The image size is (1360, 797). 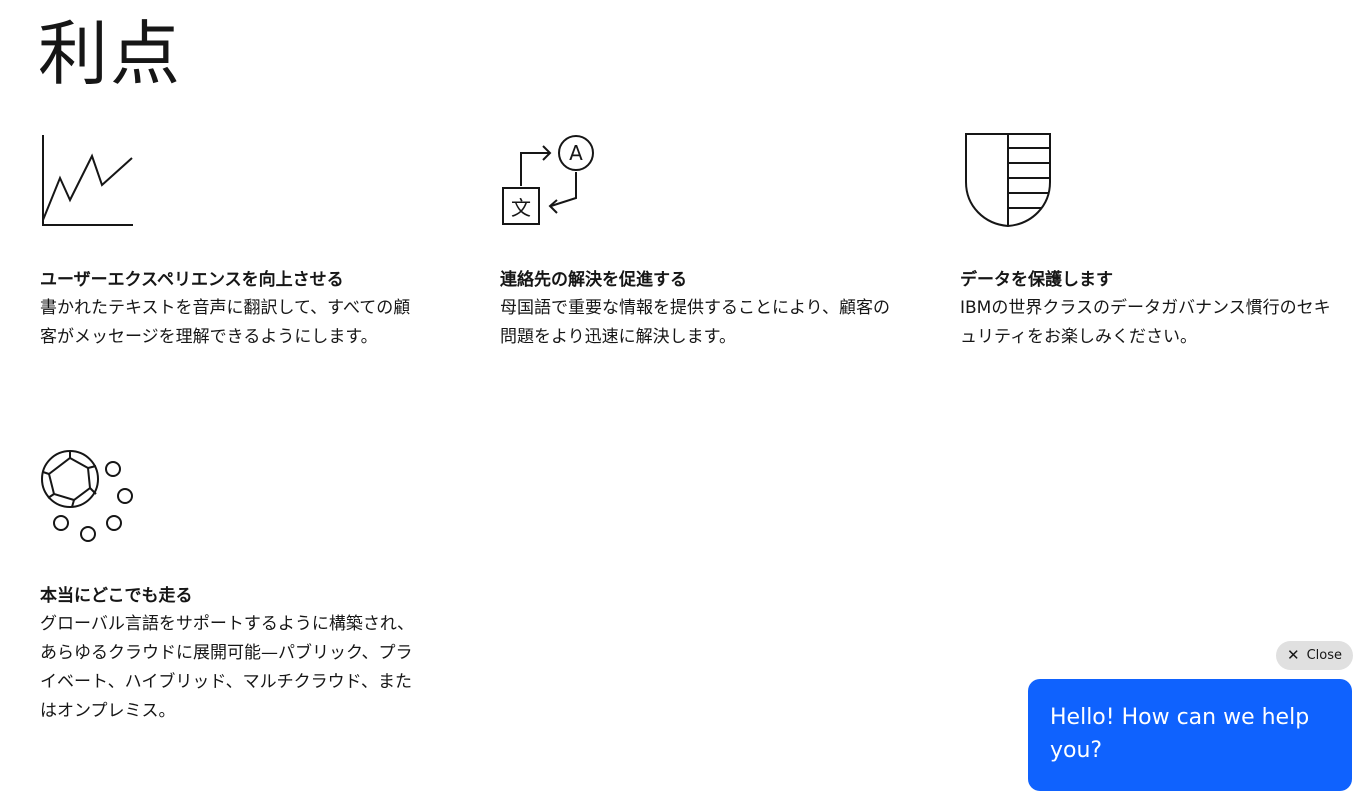 I want to click on feature-description: IBMの世界クラスのデータガバナンス慣行のセキュリティをお楽しみください。, so click(x=1145, y=322).